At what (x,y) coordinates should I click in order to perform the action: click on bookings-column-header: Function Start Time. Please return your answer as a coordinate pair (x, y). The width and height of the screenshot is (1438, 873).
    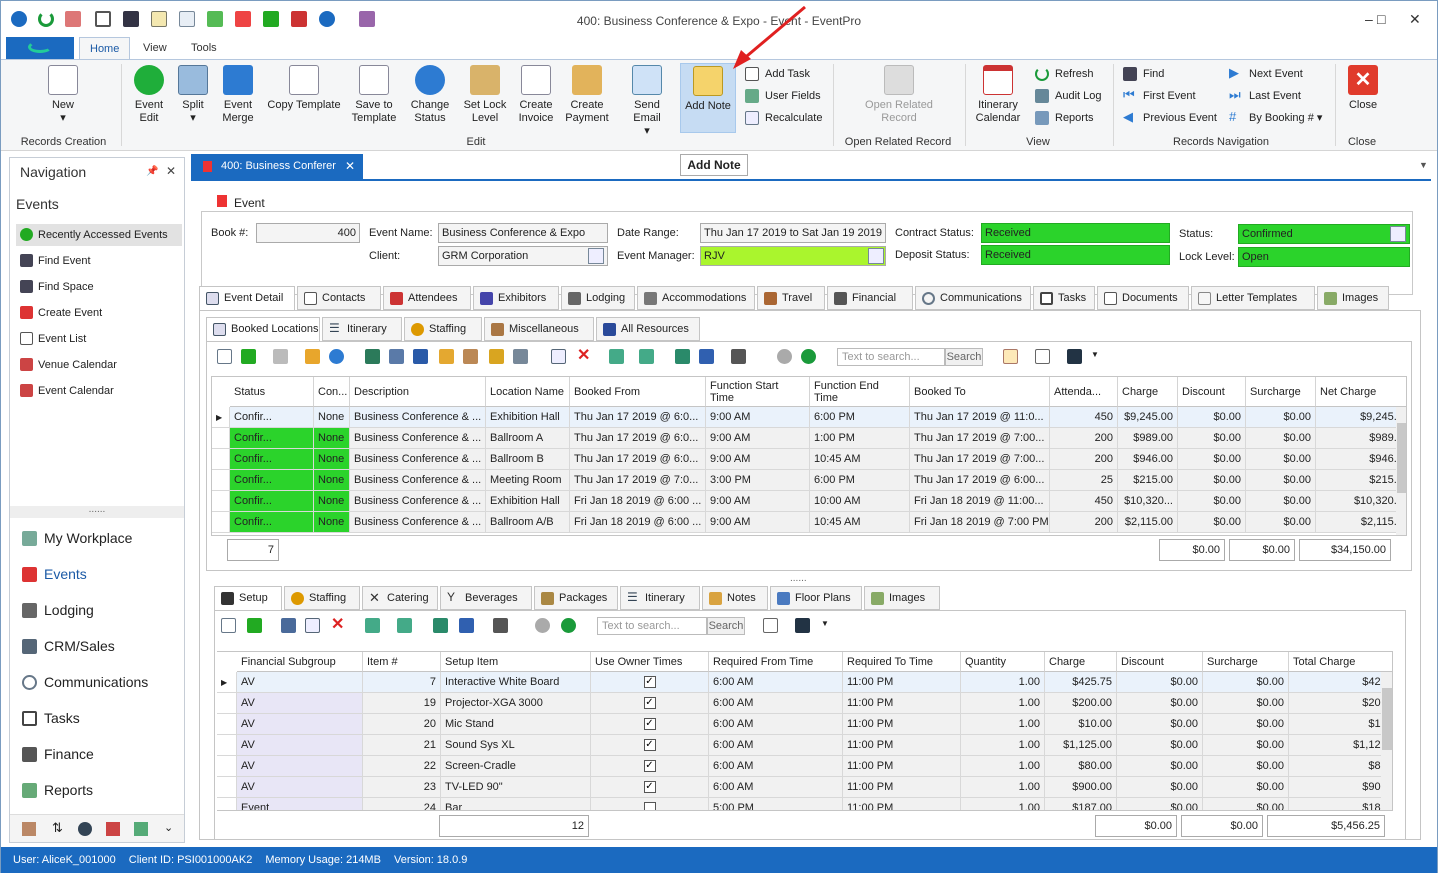
    Looking at the image, I should click on (758, 392).